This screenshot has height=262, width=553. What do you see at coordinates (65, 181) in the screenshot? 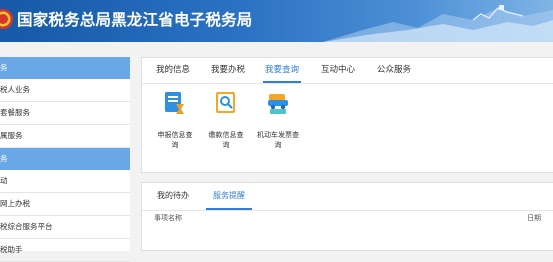
I see `sidebar-item-activity: 动` at bounding box center [65, 181].